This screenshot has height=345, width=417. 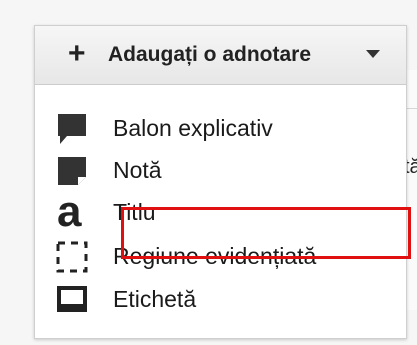 I want to click on speech-bubble-icon, so click(x=72, y=129).